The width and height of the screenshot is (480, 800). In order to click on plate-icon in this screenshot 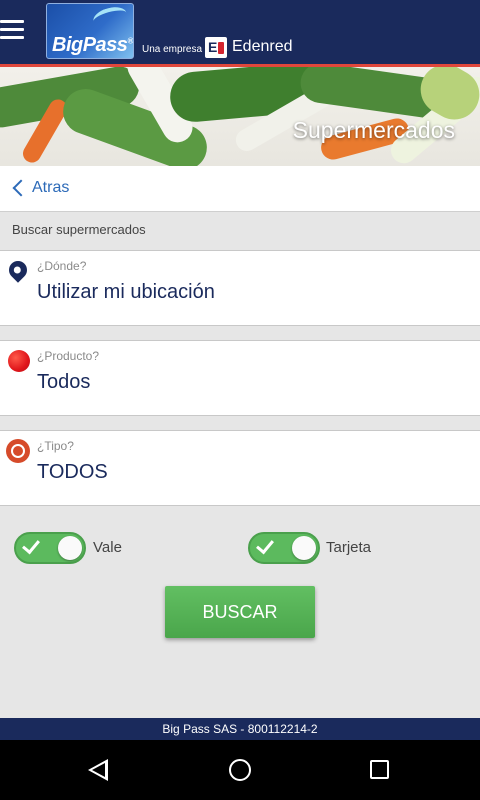, I will do `click(18, 451)`.